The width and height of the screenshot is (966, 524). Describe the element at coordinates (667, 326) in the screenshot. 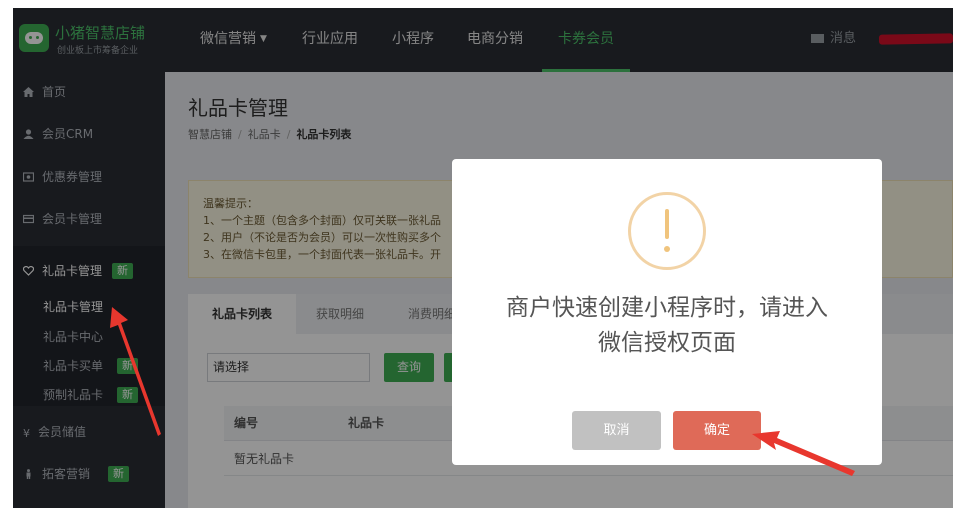

I see `dialog-message: 商户快速创建小程序时，请进入 微信授权页面` at that location.